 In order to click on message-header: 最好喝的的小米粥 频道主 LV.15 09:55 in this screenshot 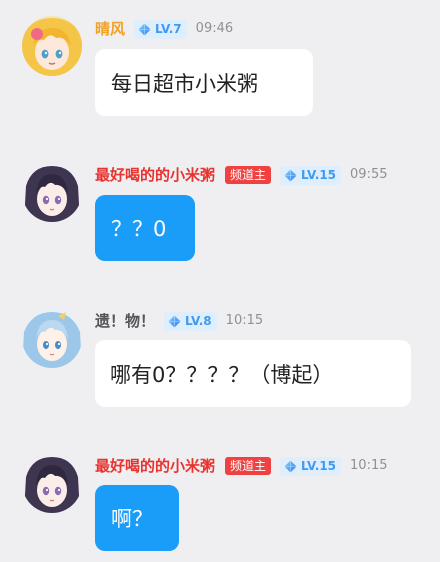, I will do `click(241, 175)`.